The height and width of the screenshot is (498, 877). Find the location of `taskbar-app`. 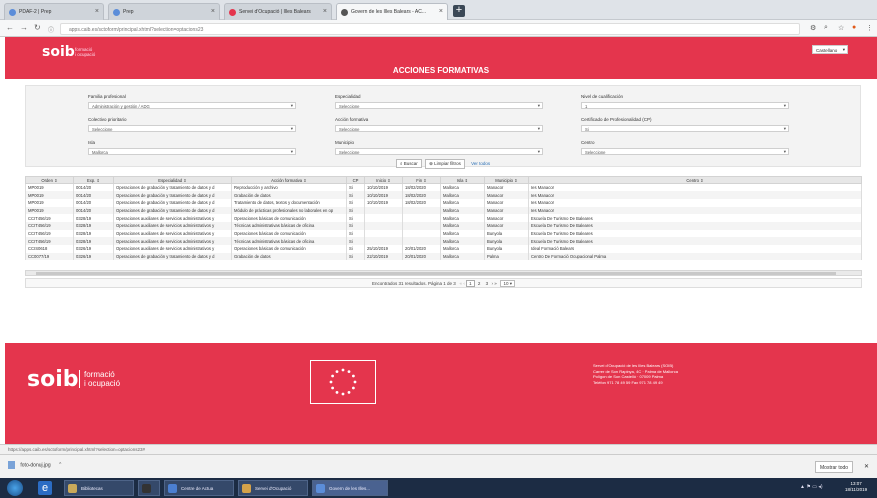

taskbar-app is located at coordinates (149, 488).